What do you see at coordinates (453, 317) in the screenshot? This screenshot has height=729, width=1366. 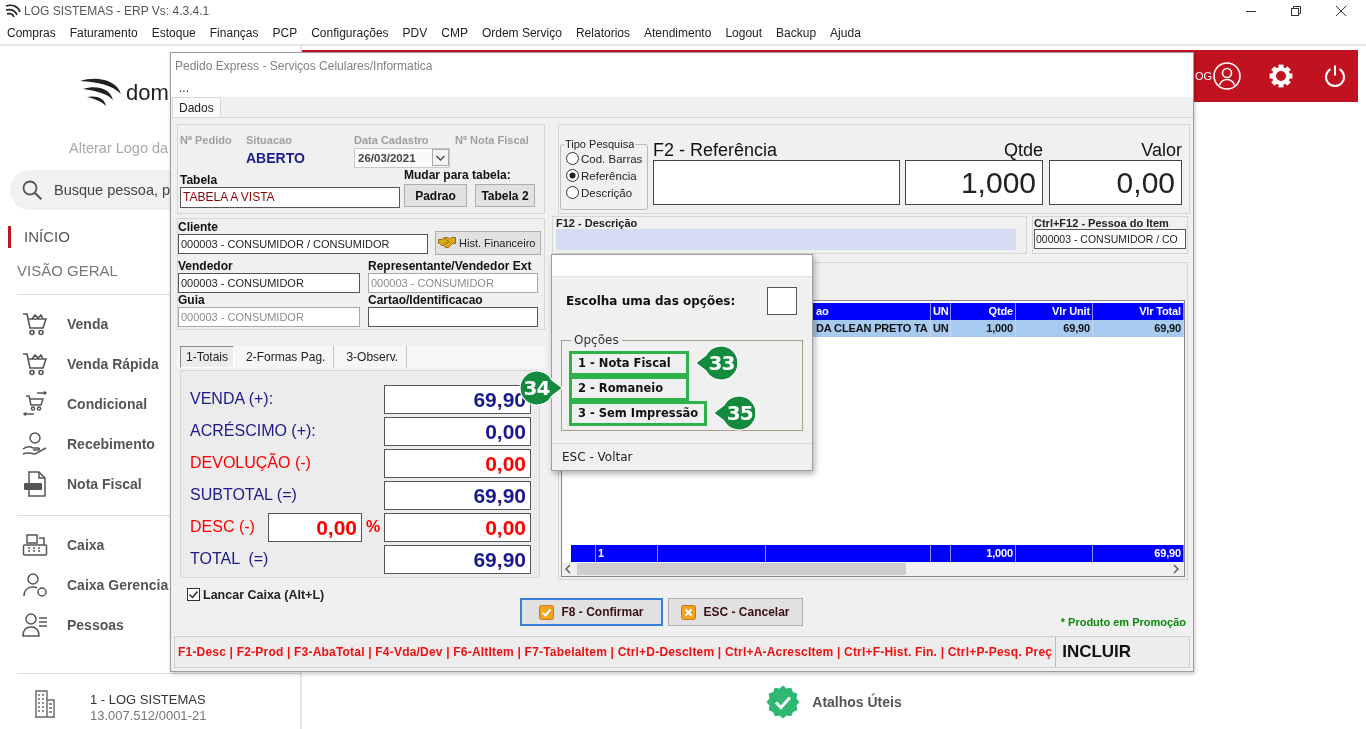 I see `input-field` at bounding box center [453, 317].